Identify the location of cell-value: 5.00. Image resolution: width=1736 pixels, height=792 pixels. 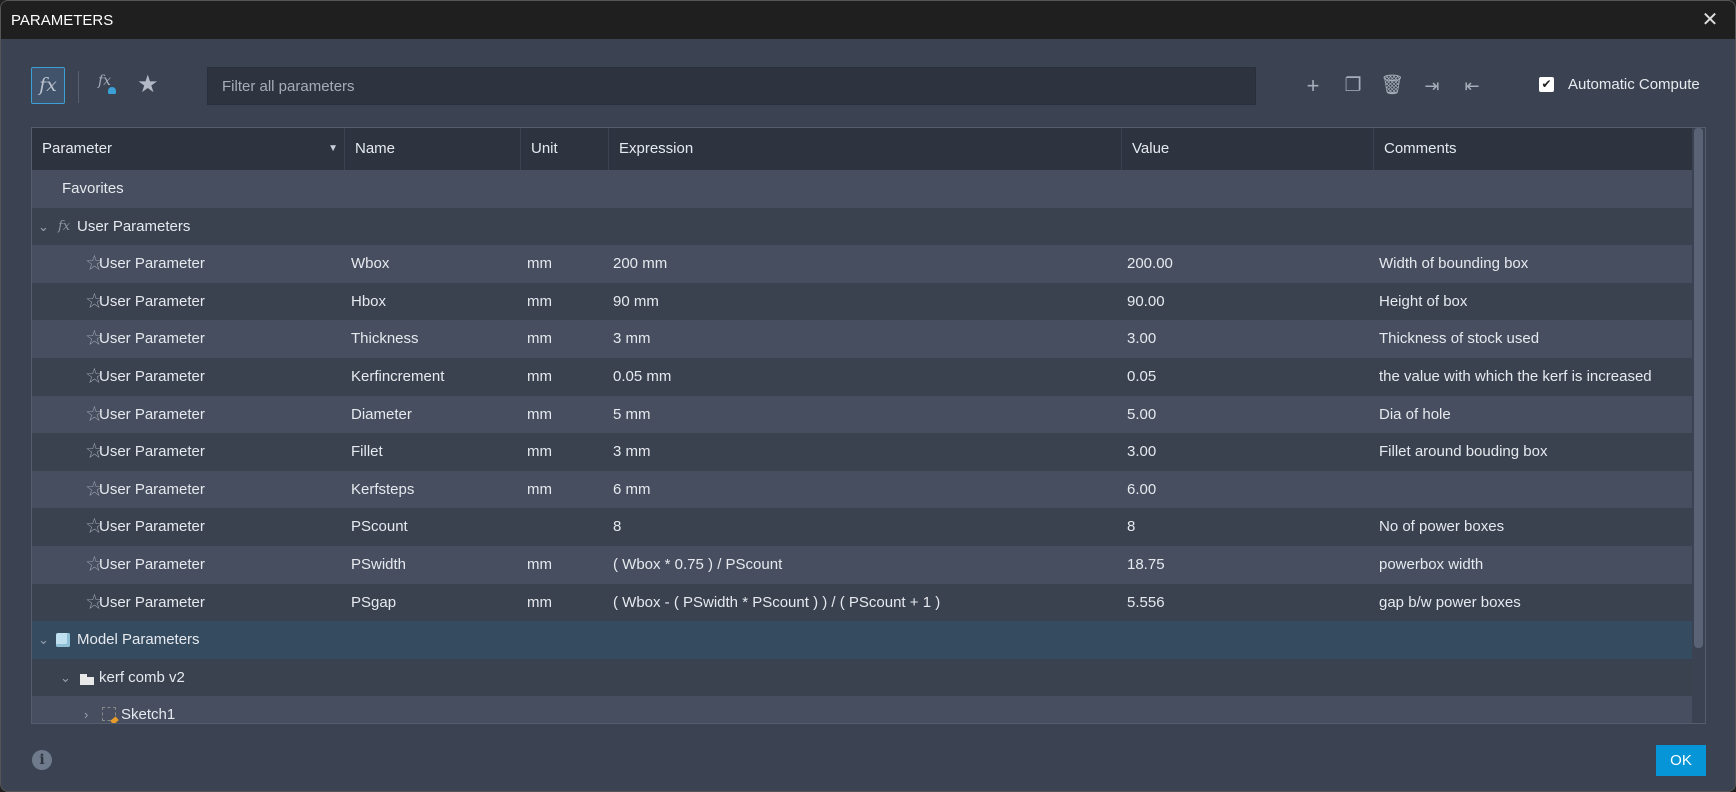
(1142, 414).